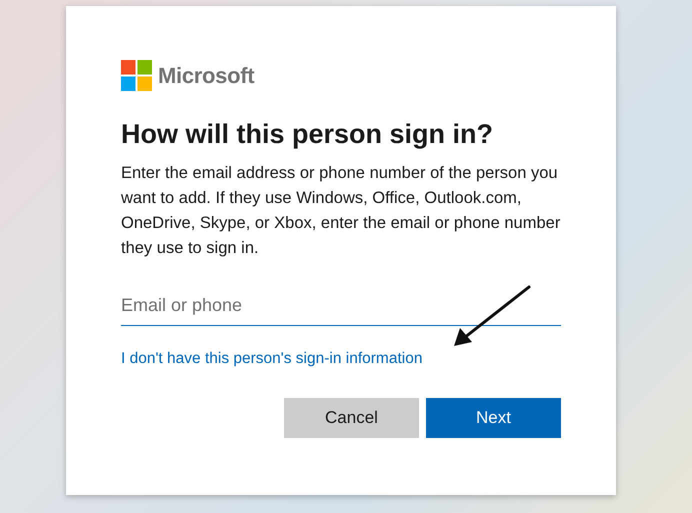  What do you see at coordinates (351, 418) in the screenshot?
I see `cancel-button: Cancel` at bounding box center [351, 418].